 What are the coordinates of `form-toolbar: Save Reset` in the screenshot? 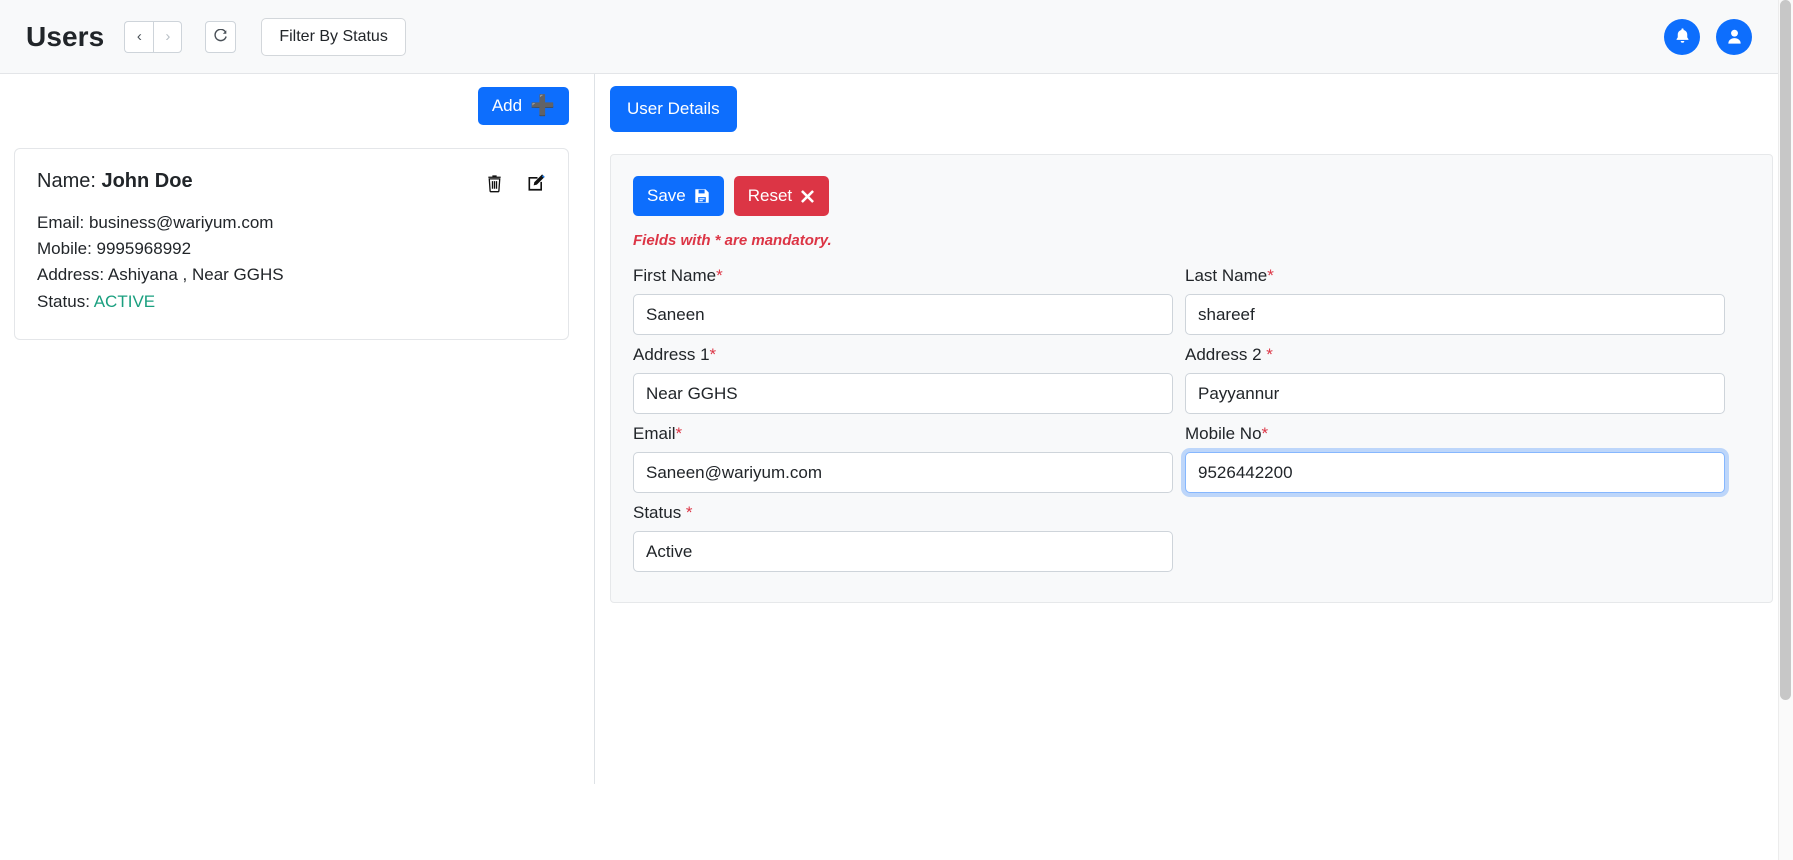 It's located at (1191, 196).